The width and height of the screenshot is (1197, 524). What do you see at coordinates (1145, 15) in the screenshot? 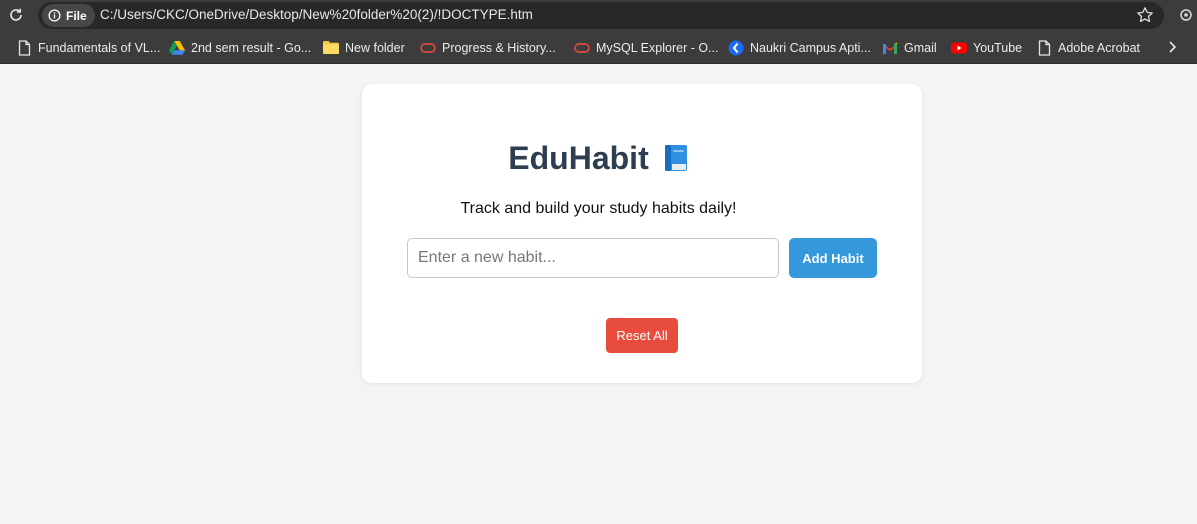
I see `bookmark-star-icon` at bounding box center [1145, 15].